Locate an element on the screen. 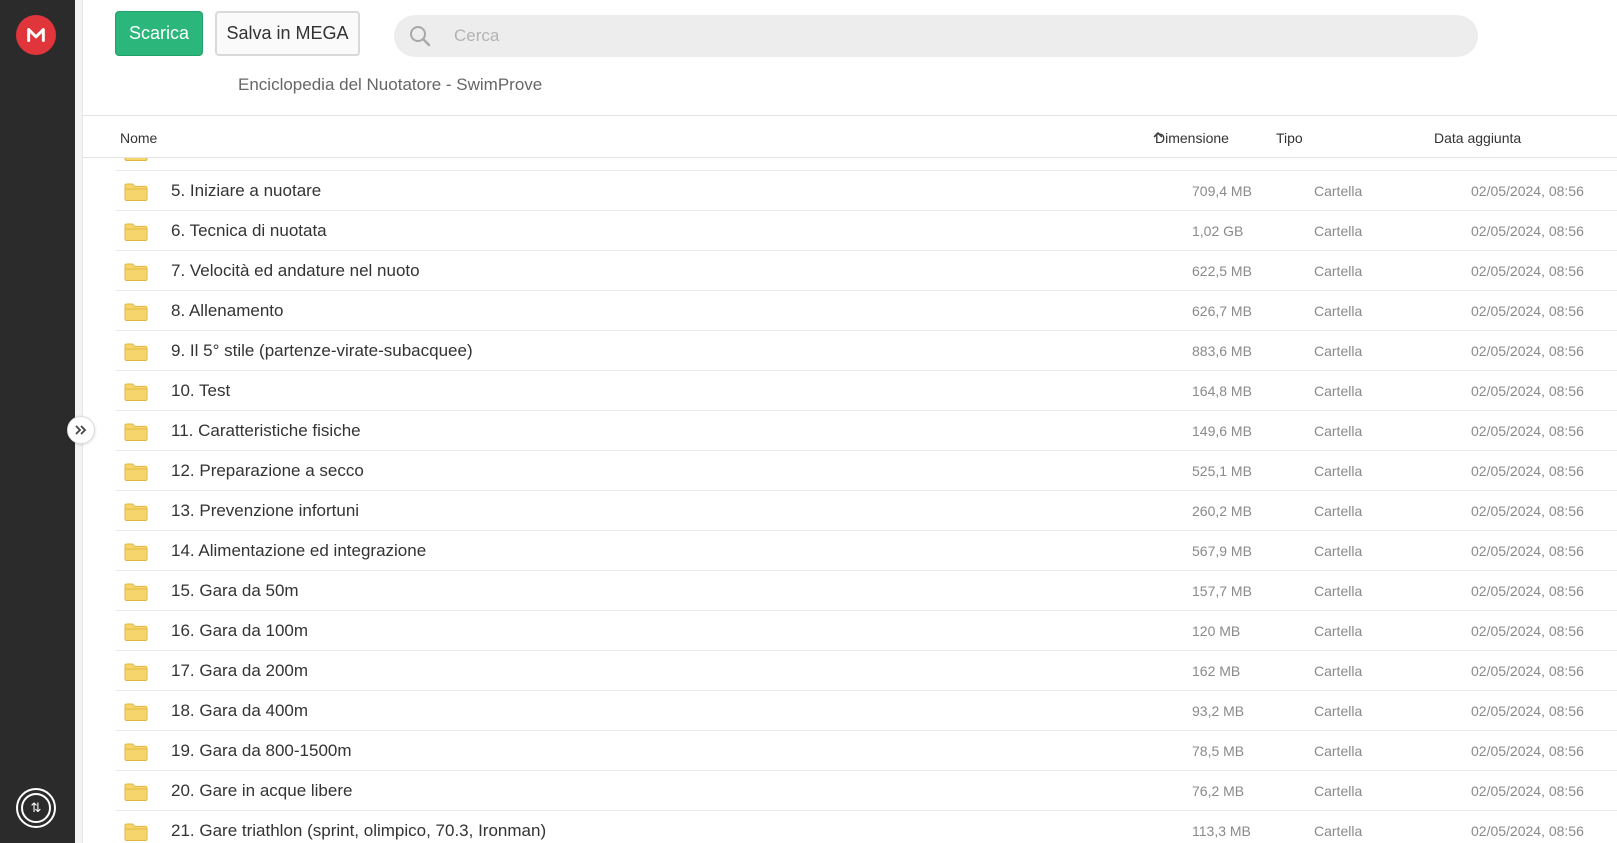 This screenshot has width=1617, height=843. file-size: 76,2 MB is located at coordinates (1218, 791).